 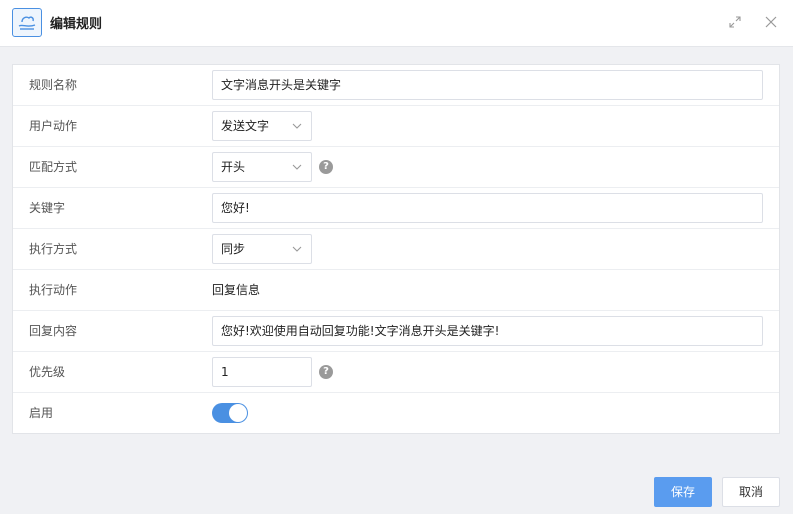 I want to click on row-user-action: 用户动作 发送文字, so click(x=396, y=126).